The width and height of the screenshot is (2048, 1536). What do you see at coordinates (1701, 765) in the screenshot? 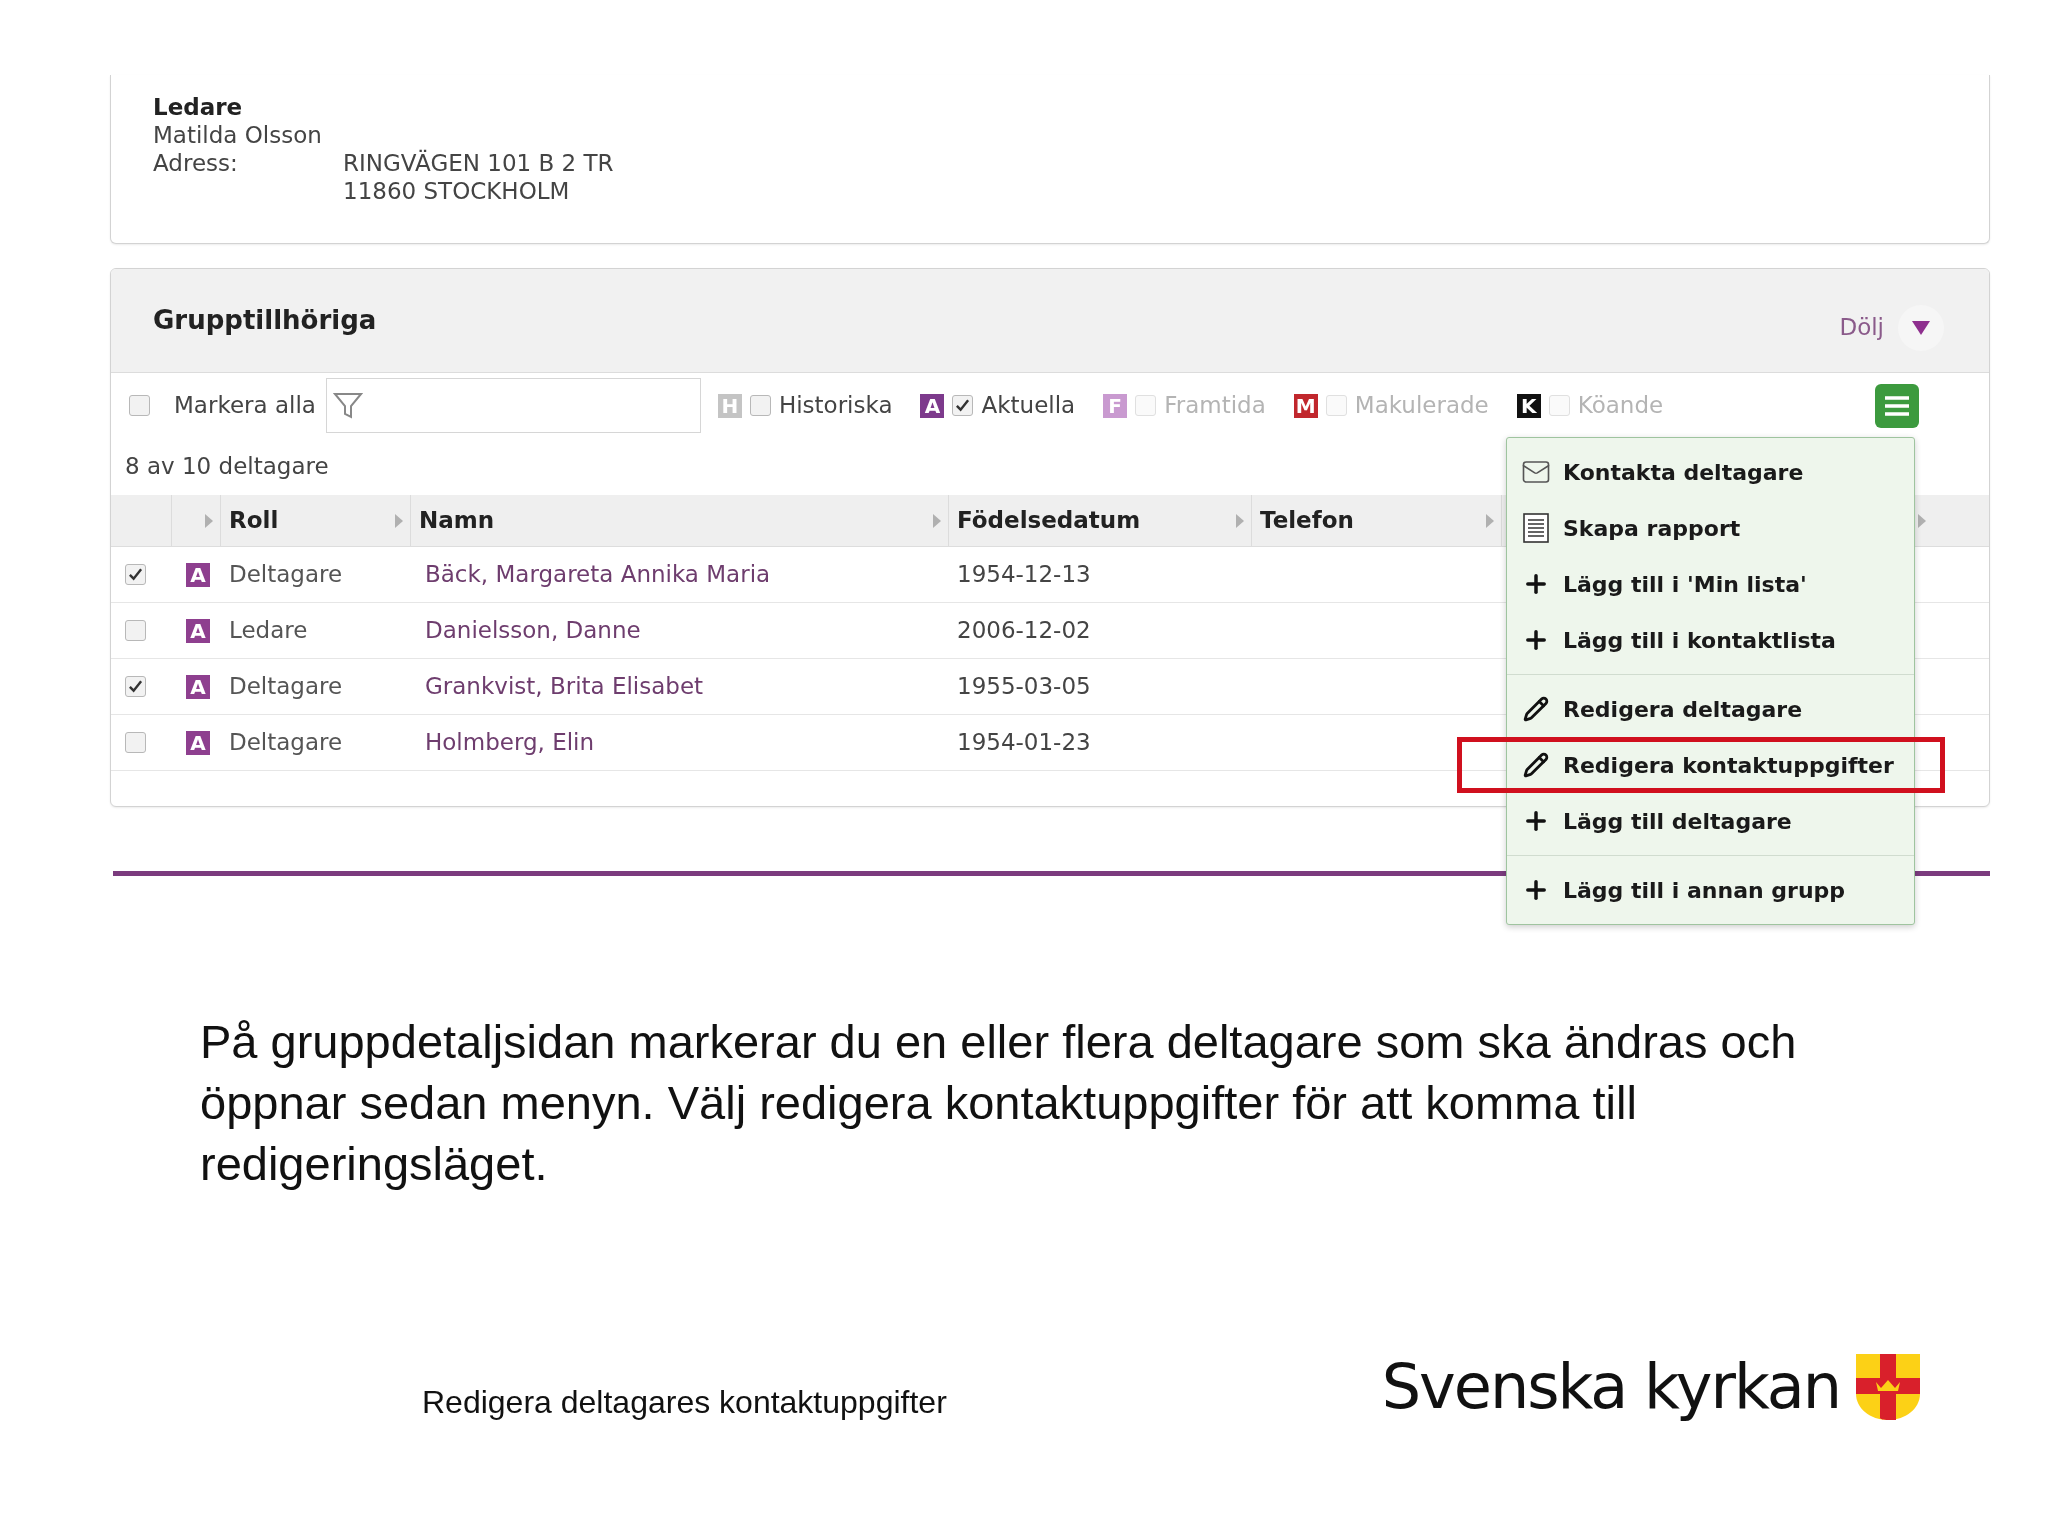
I see `menu-item: Redigera kontaktuppgifter` at bounding box center [1701, 765].